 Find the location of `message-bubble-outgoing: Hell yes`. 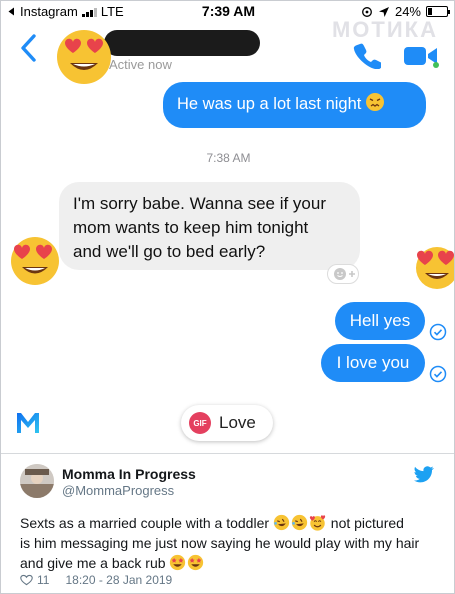

message-bubble-outgoing: Hell yes is located at coordinates (380, 321).